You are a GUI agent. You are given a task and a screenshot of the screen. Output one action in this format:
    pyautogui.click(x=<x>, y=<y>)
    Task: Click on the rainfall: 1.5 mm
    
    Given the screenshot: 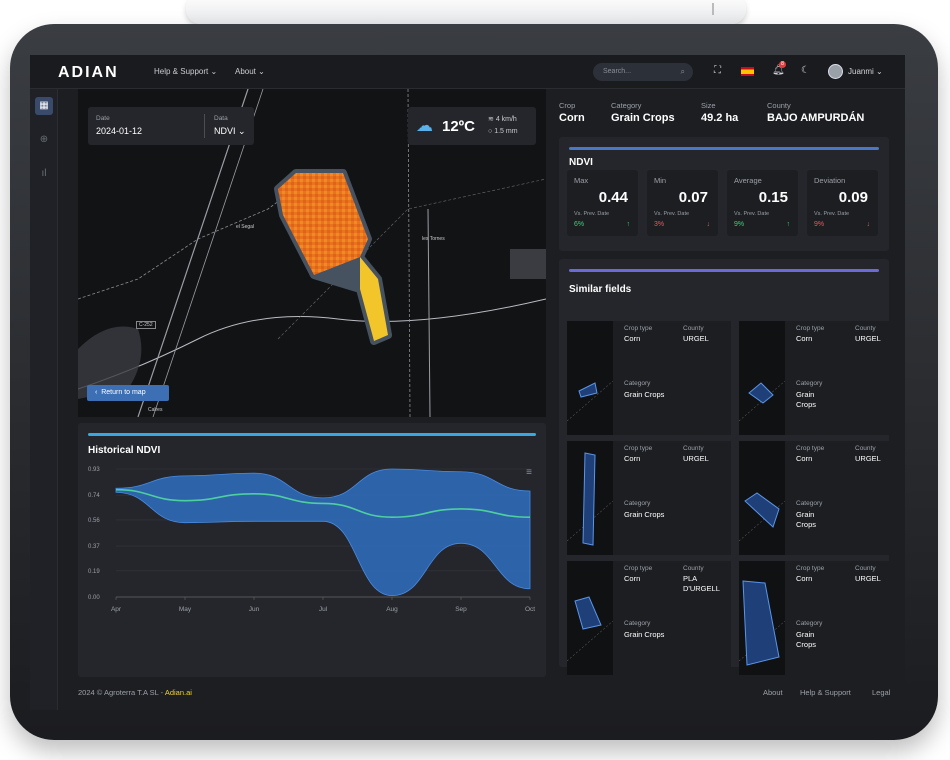 What is the action you would take?
    pyautogui.click(x=506, y=131)
    